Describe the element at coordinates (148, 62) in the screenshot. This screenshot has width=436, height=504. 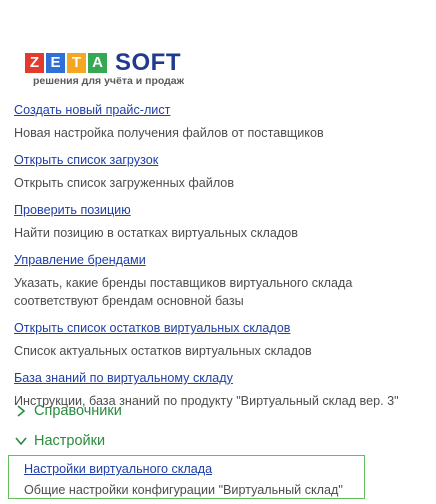
I see `logo-word: SOFT` at that location.